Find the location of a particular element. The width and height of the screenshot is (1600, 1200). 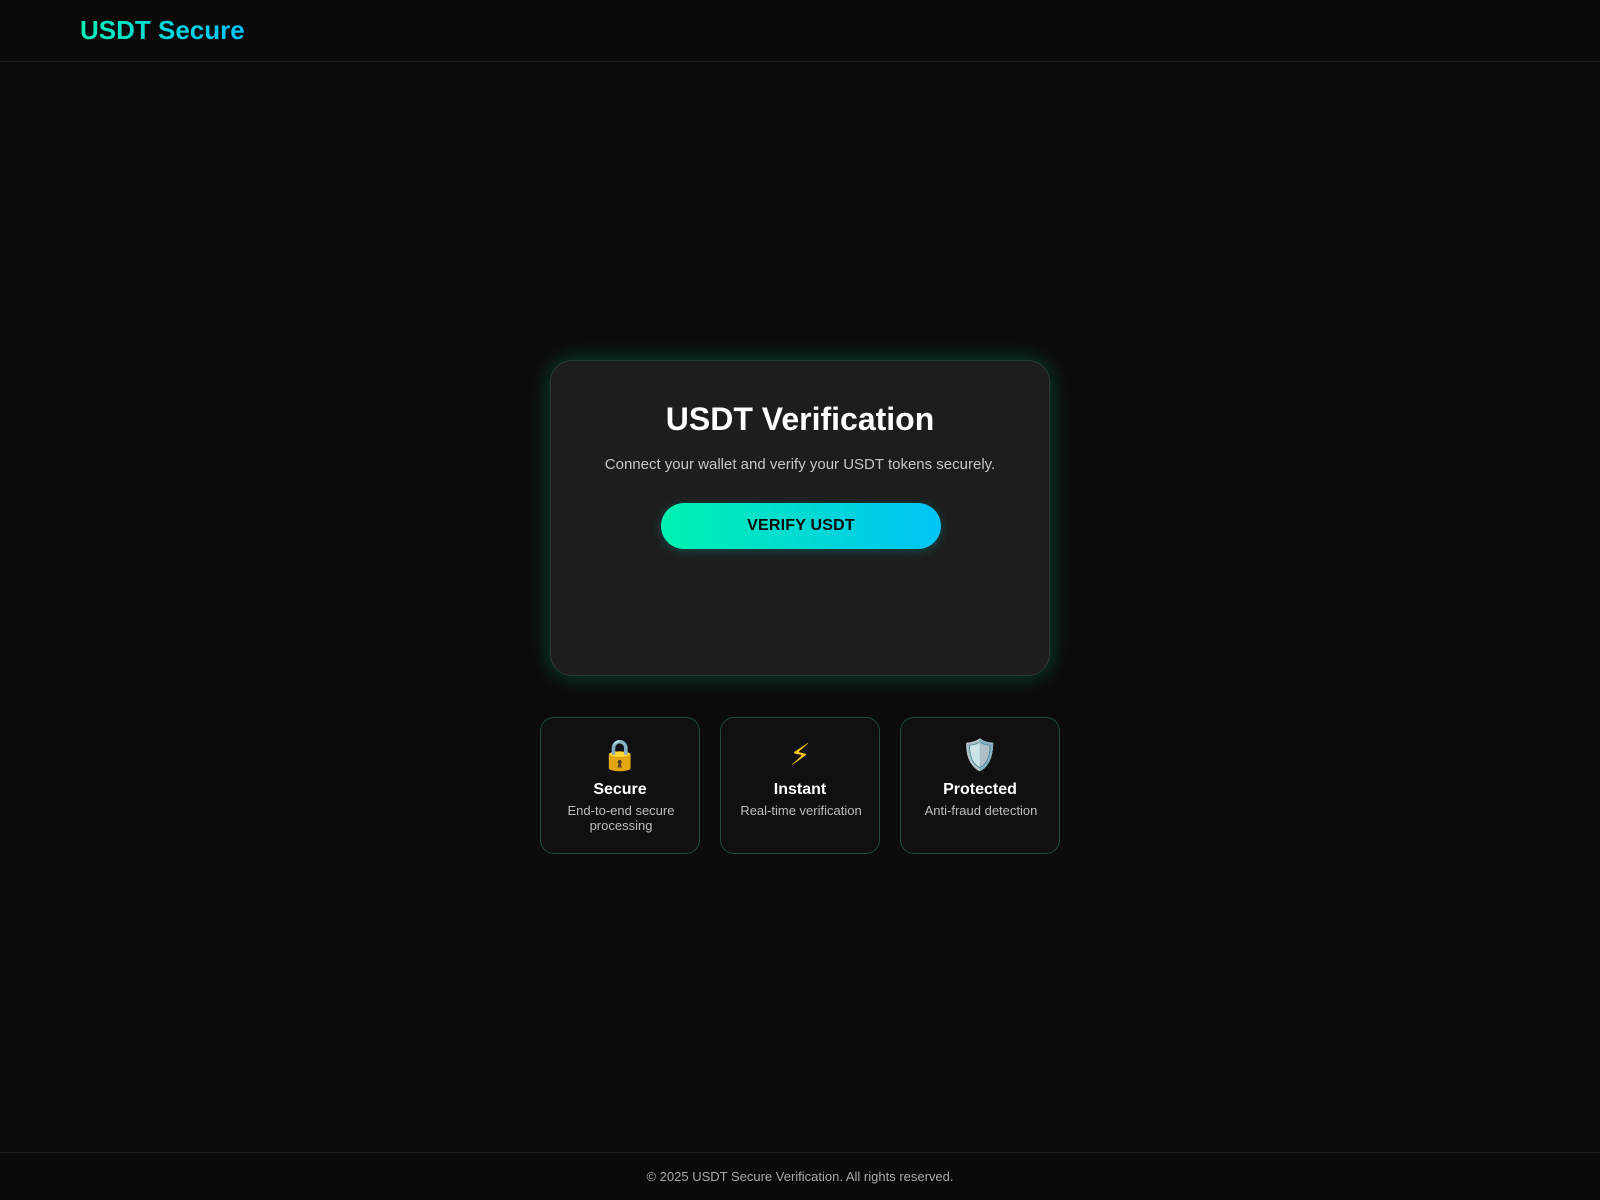

logo: USDT Secure is located at coordinates (162, 30).